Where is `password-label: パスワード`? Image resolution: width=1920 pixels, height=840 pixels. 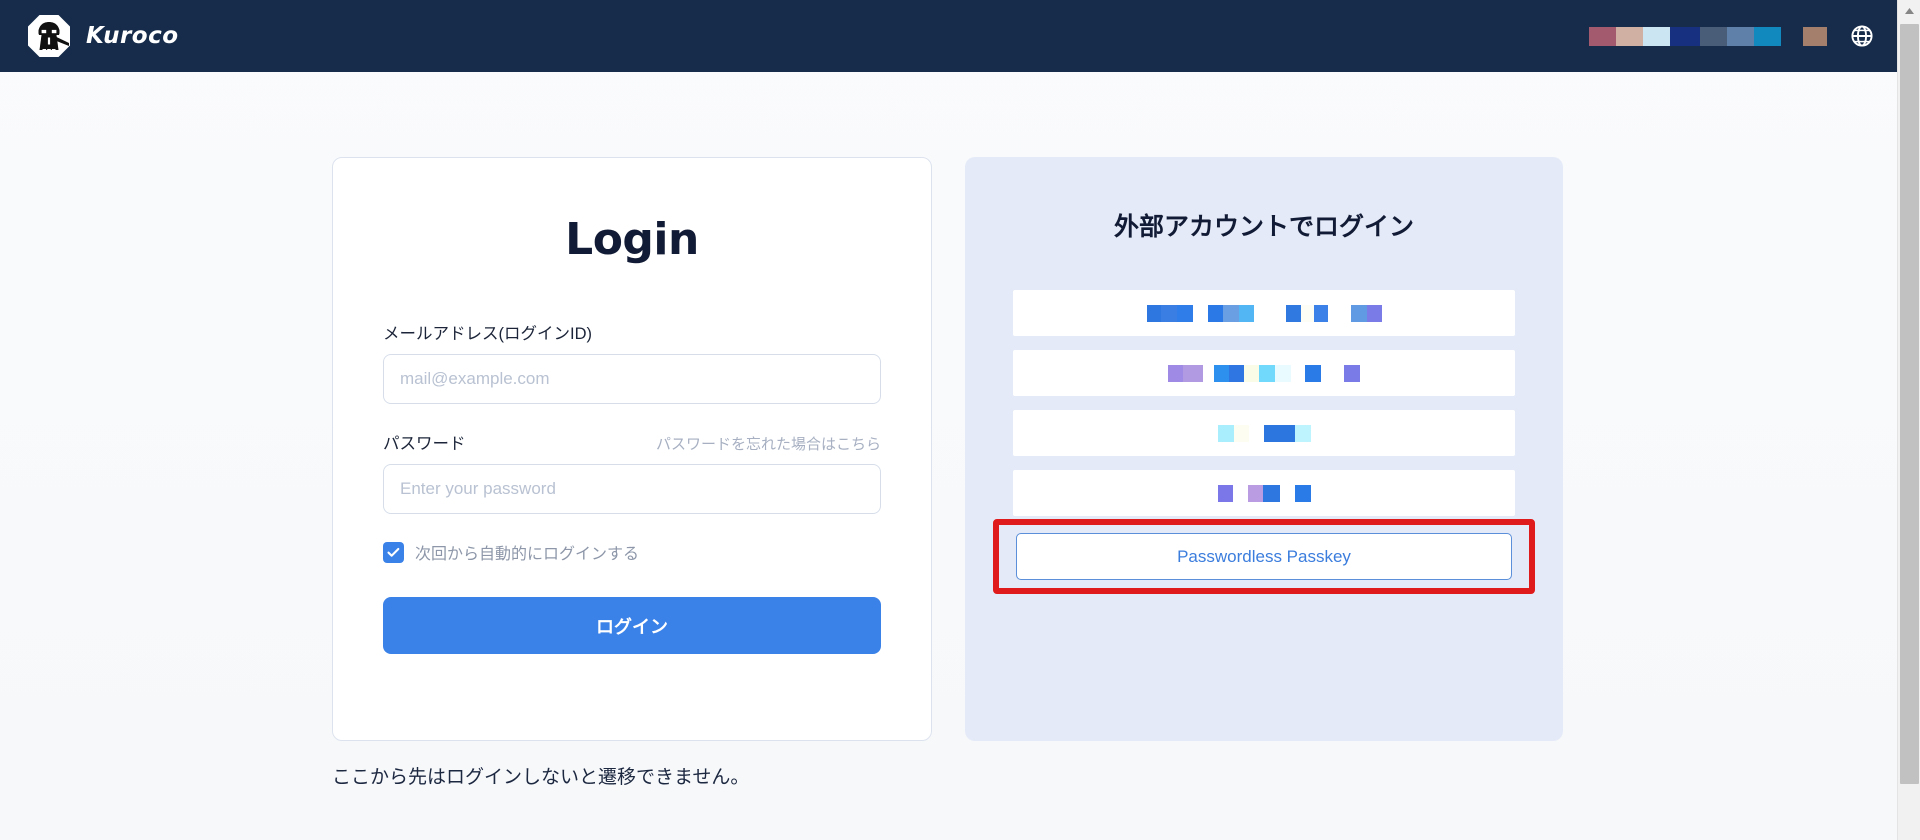
password-label: パスワード is located at coordinates (424, 444).